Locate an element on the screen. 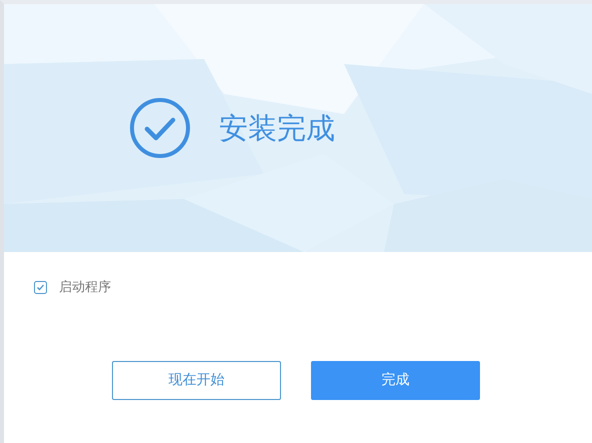 This screenshot has width=592, height=443. start-now-button: 现在开始 is located at coordinates (196, 380).